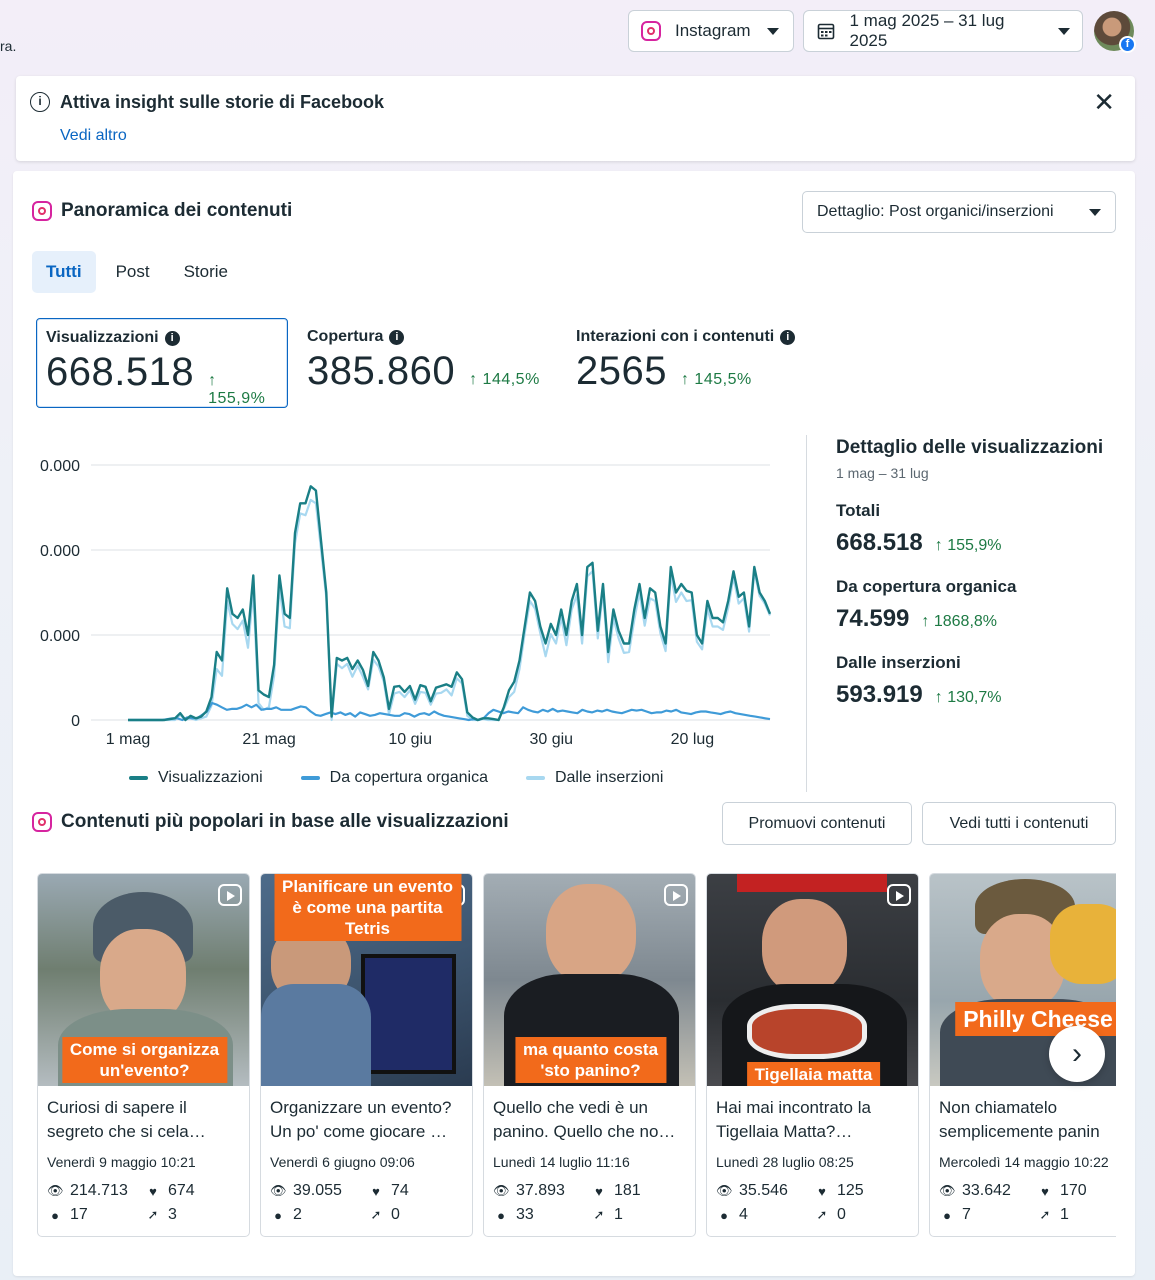  Describe the element at coordinates (651, 31) in the screenshot. I see `instagram-icon` at that location.